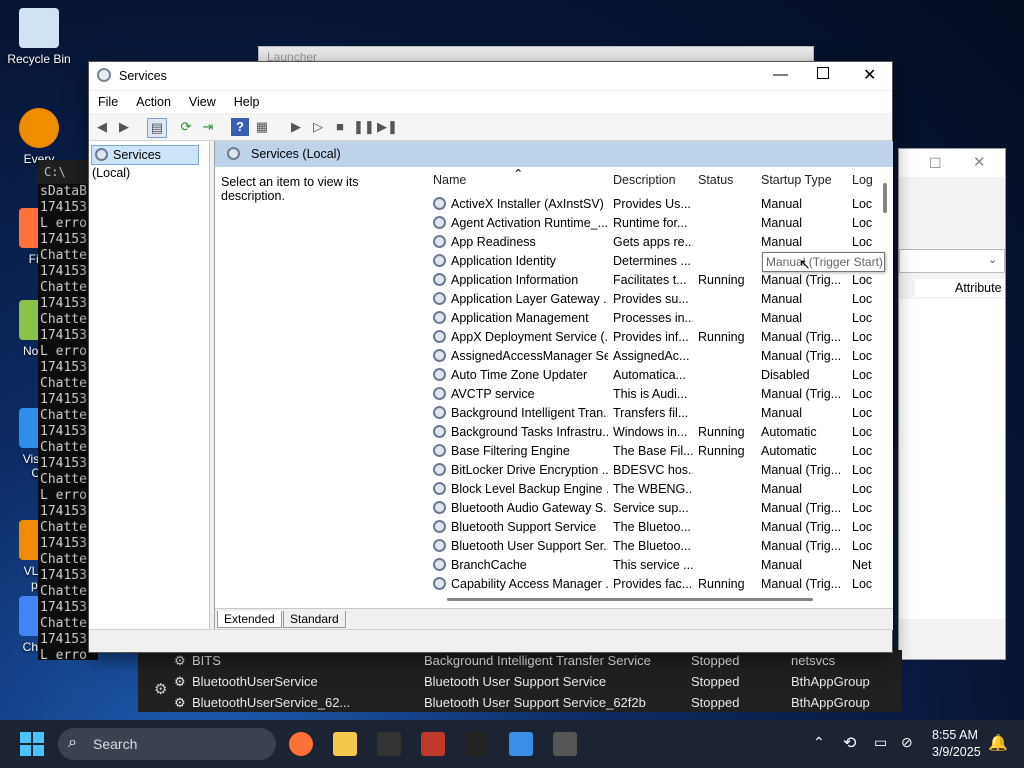 The image size is (1024, 768). Describe the element at coordinates (521, 744) in the screenshot. I see `task-manager-icon` at that location.